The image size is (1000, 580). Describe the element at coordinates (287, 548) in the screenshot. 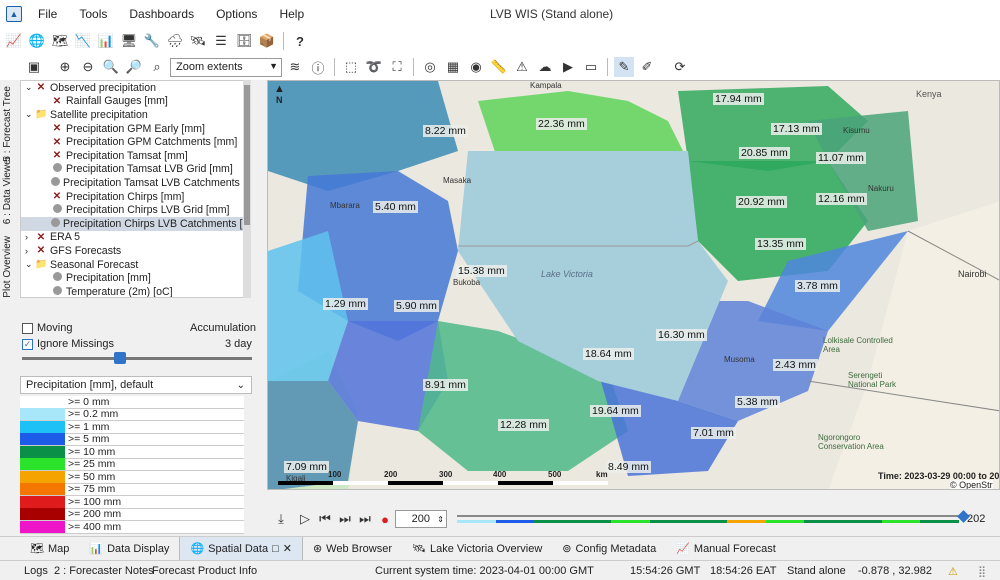

I see `close-icon: ✕` at that location.